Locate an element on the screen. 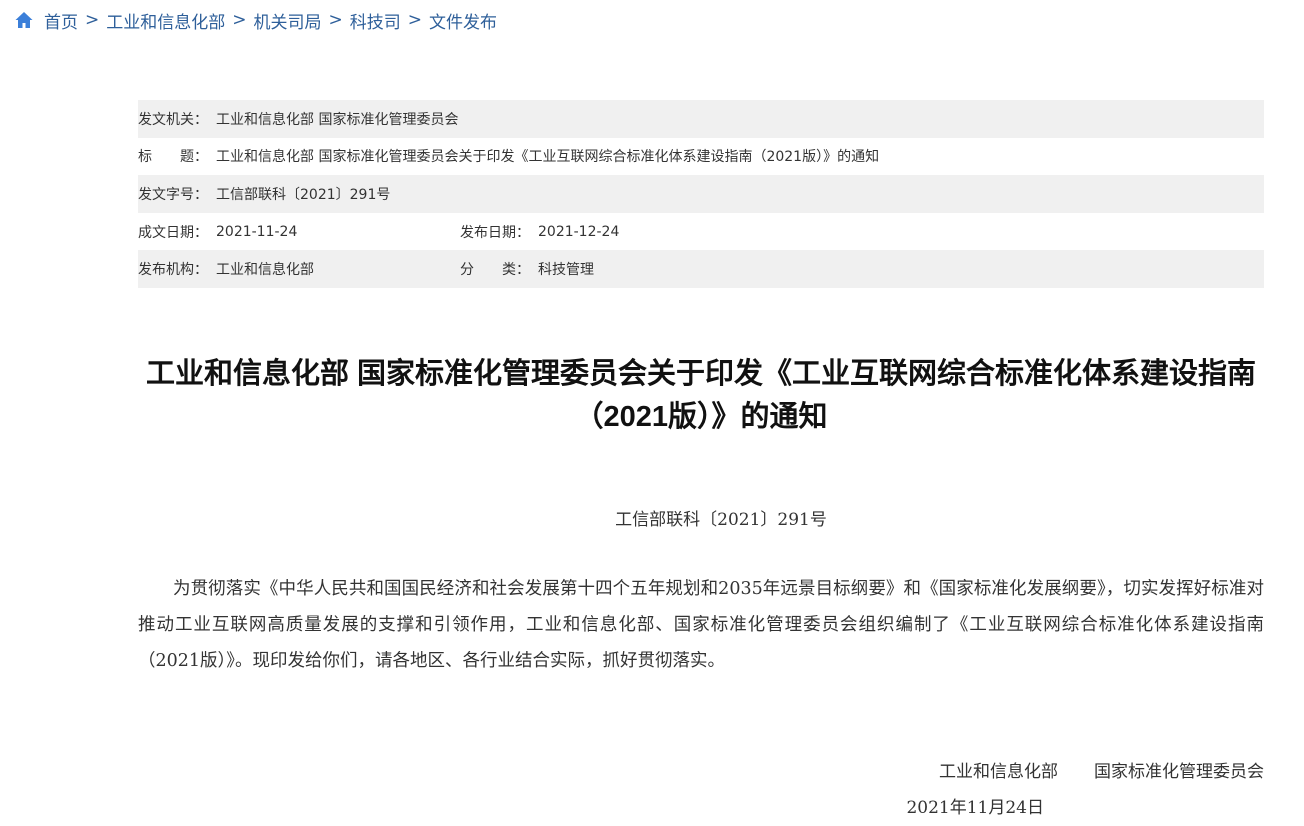 The width and height of the screenshot is (1304, 826). published-date-cell: 发布日期： 2021-12-24 is located at coordinates (539, 232).